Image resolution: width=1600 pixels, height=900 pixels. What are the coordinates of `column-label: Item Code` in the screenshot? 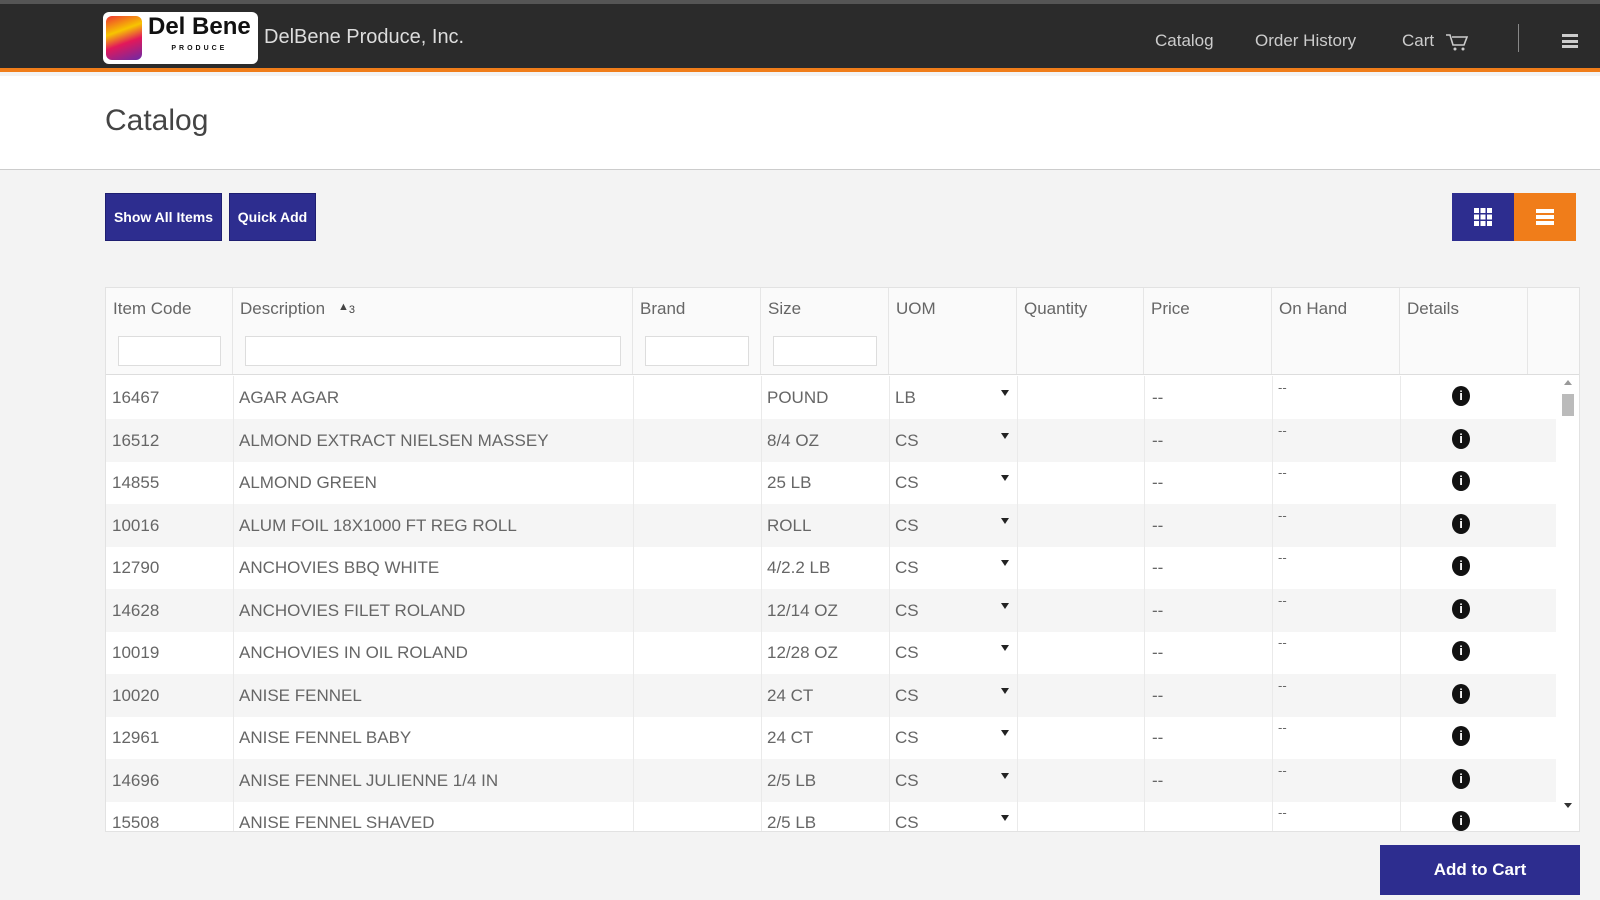 It's located at (152, 308).